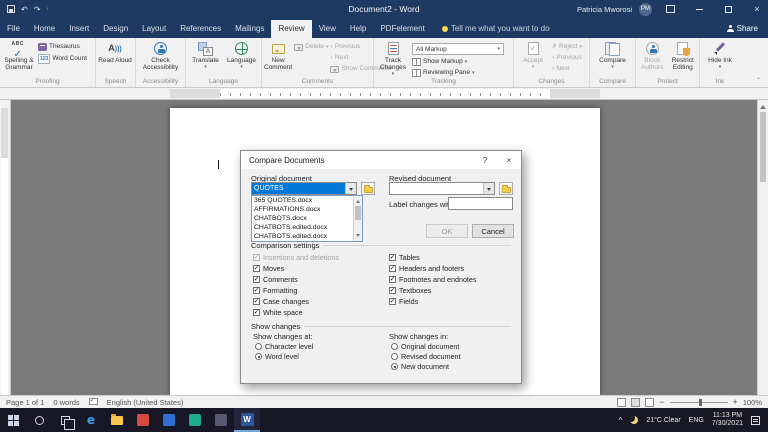 The height and width of the screenshot is (432, 768). What do you see at coordinates (291, 29) in the screenshot?
I see `tab-review: Review` at bounding box center [291, 29].